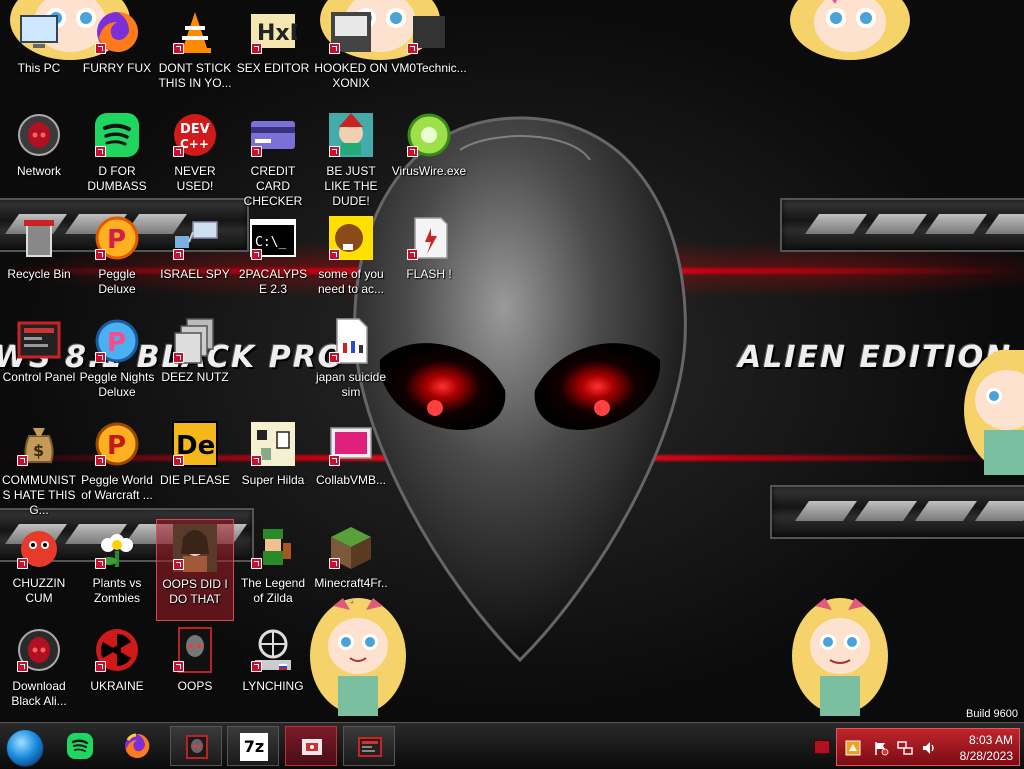 This screenshot has width=1024, height=769. I want to click on desktop-icon: Network, so click(39, 158).